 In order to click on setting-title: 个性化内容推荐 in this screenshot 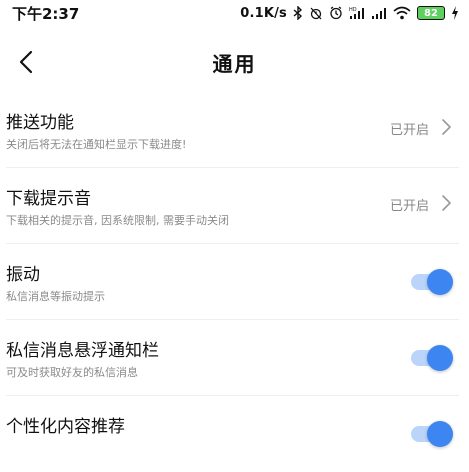, I will do `click(65, 427)`.